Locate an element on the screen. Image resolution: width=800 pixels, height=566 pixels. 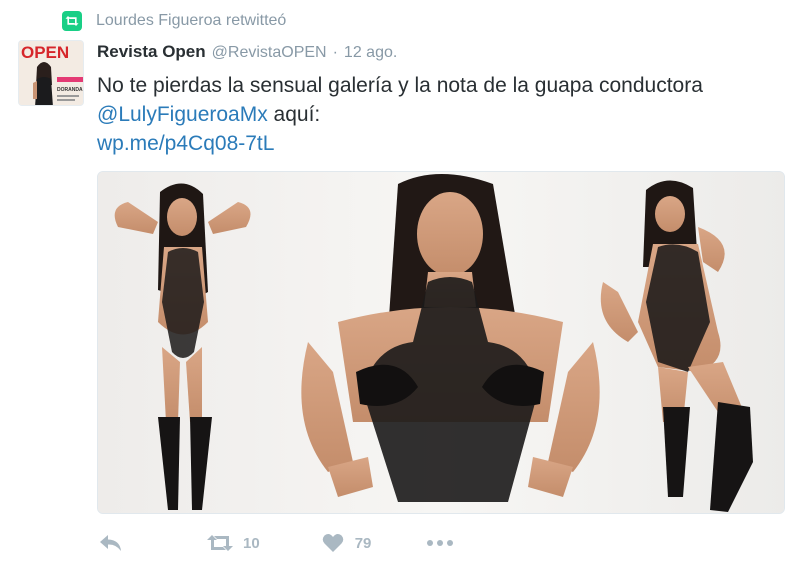
user-handle: @RevistaOPEN is located at coordinates (269, 53).